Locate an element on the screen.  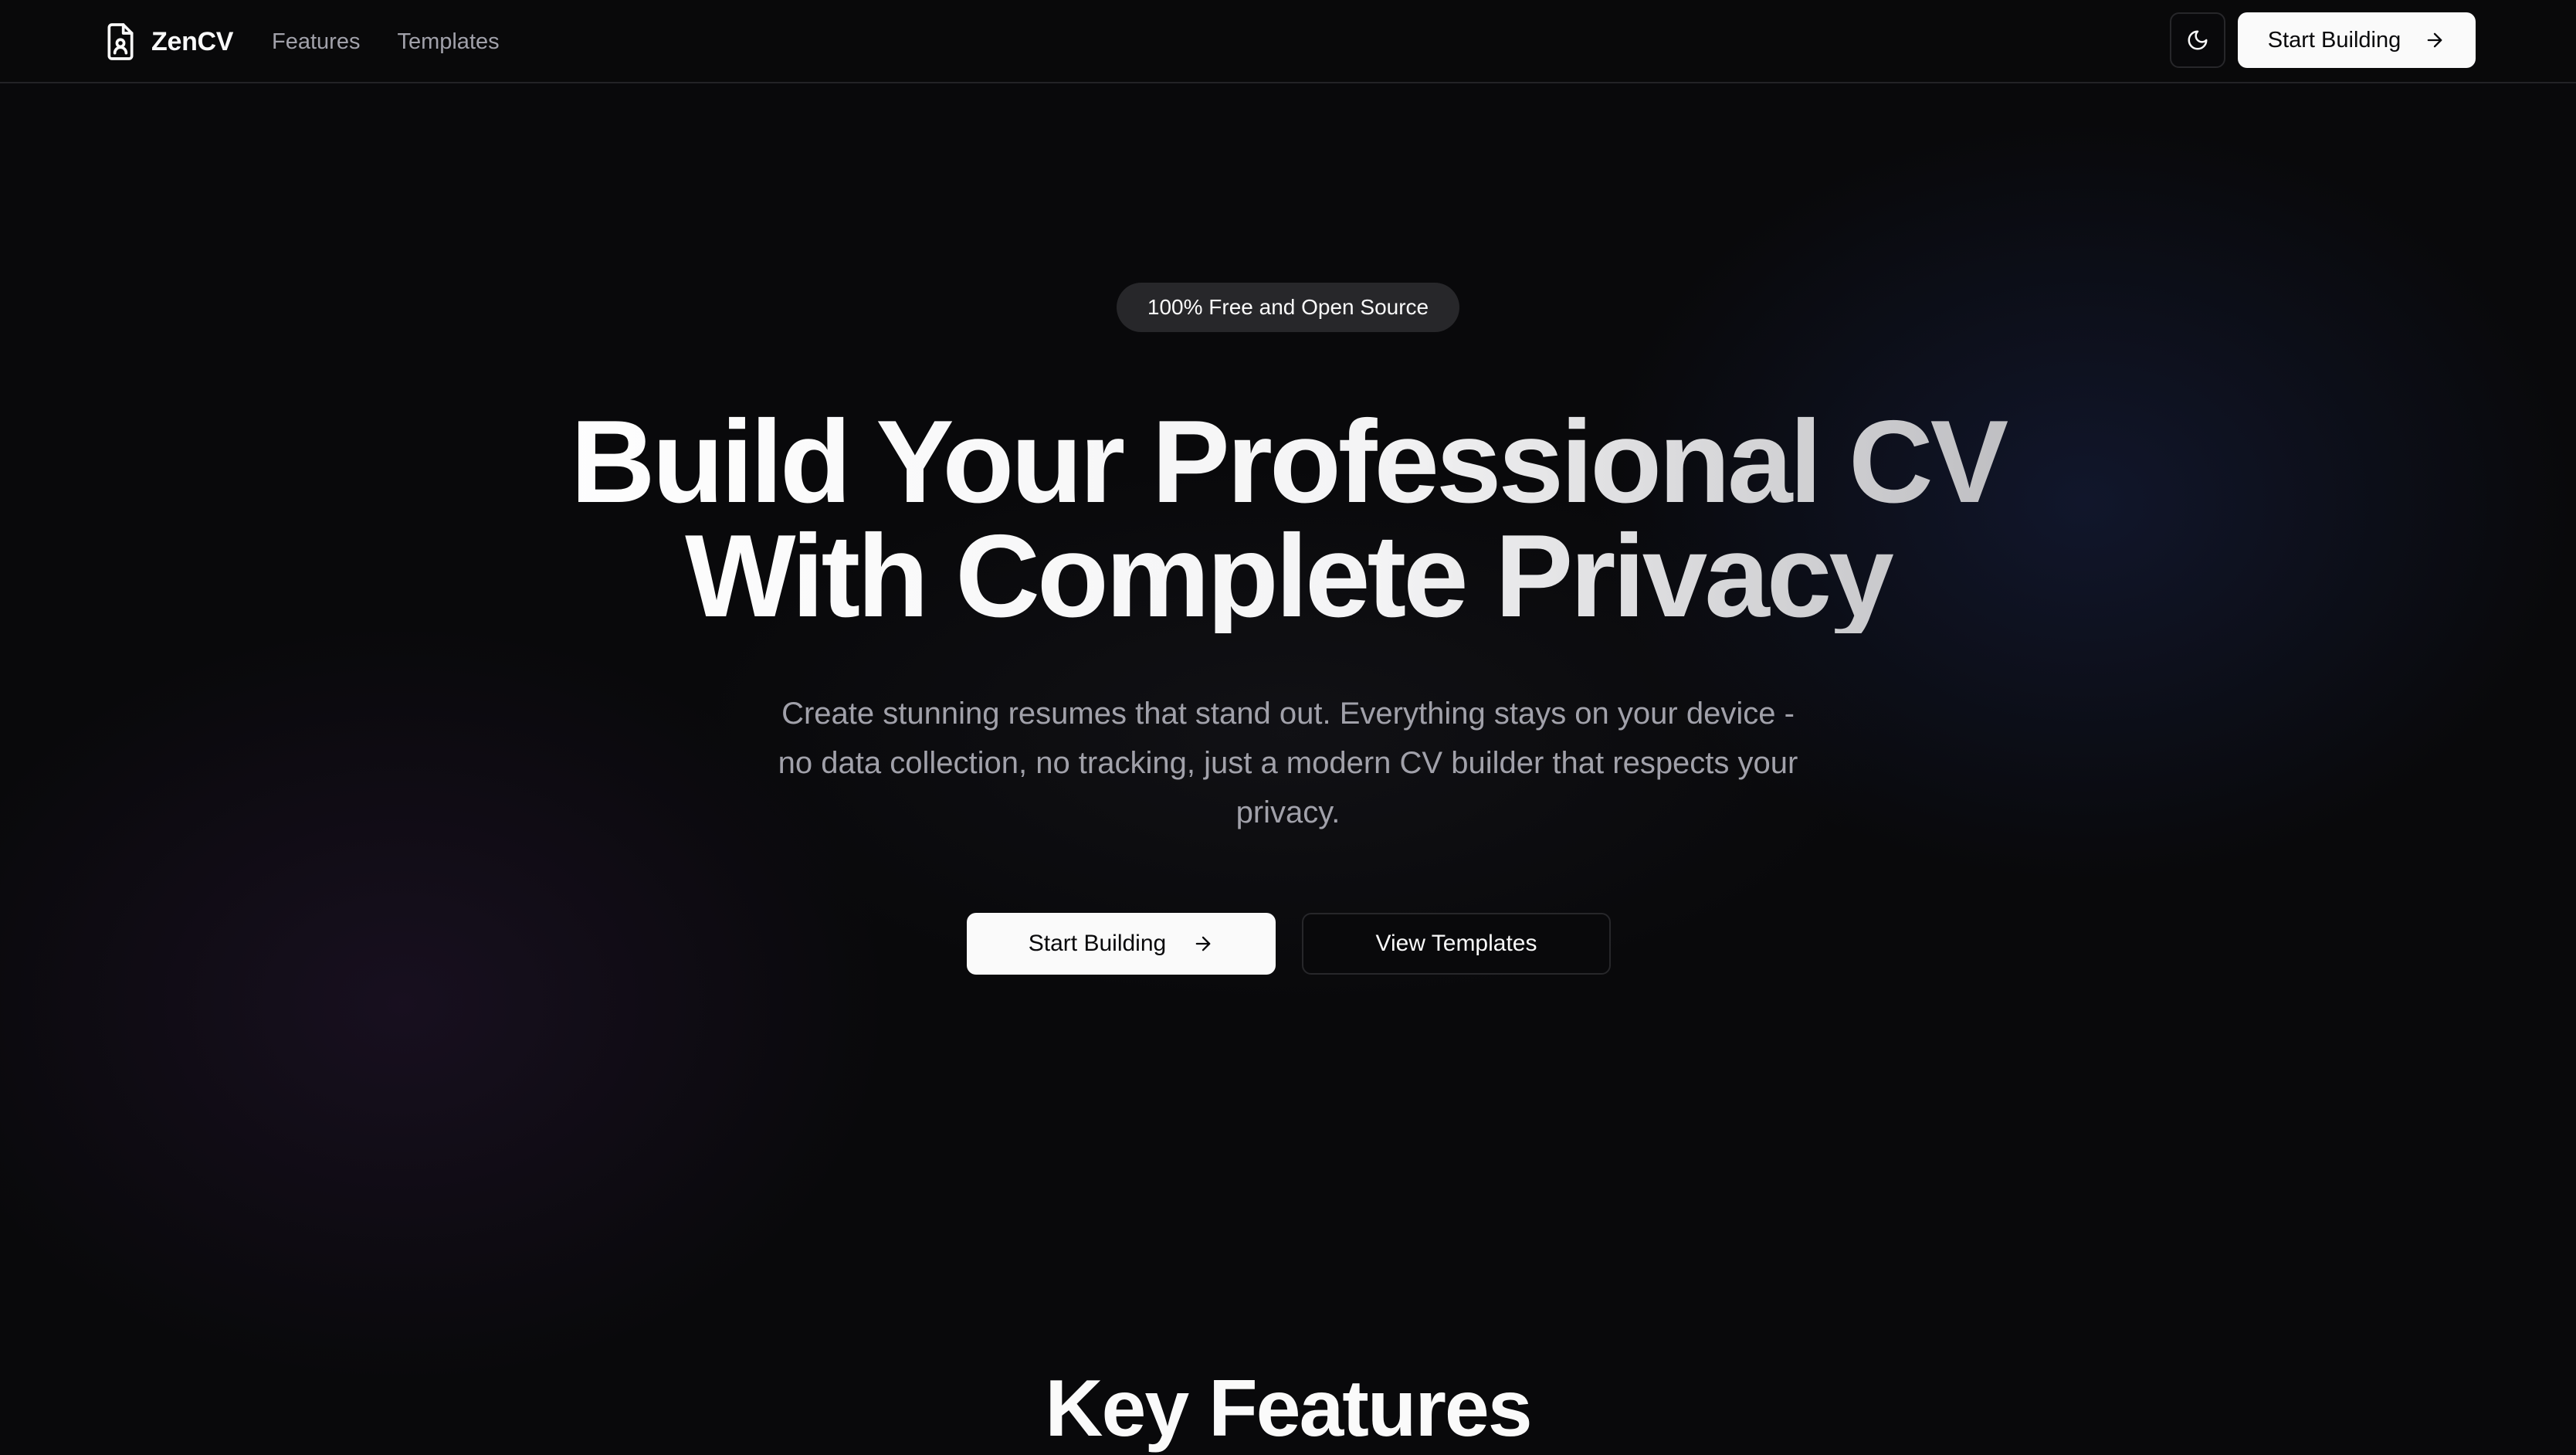
hero-start-building-button: Start Building is located at coordinates (1121, 944).